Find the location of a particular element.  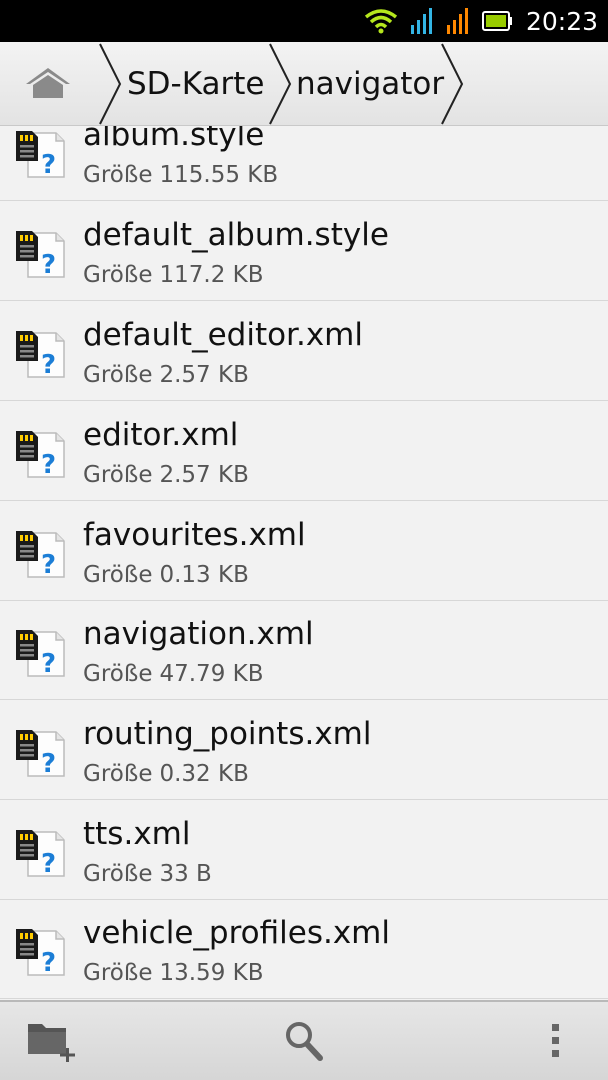

signal-icon is located at coordinates (422, 21).